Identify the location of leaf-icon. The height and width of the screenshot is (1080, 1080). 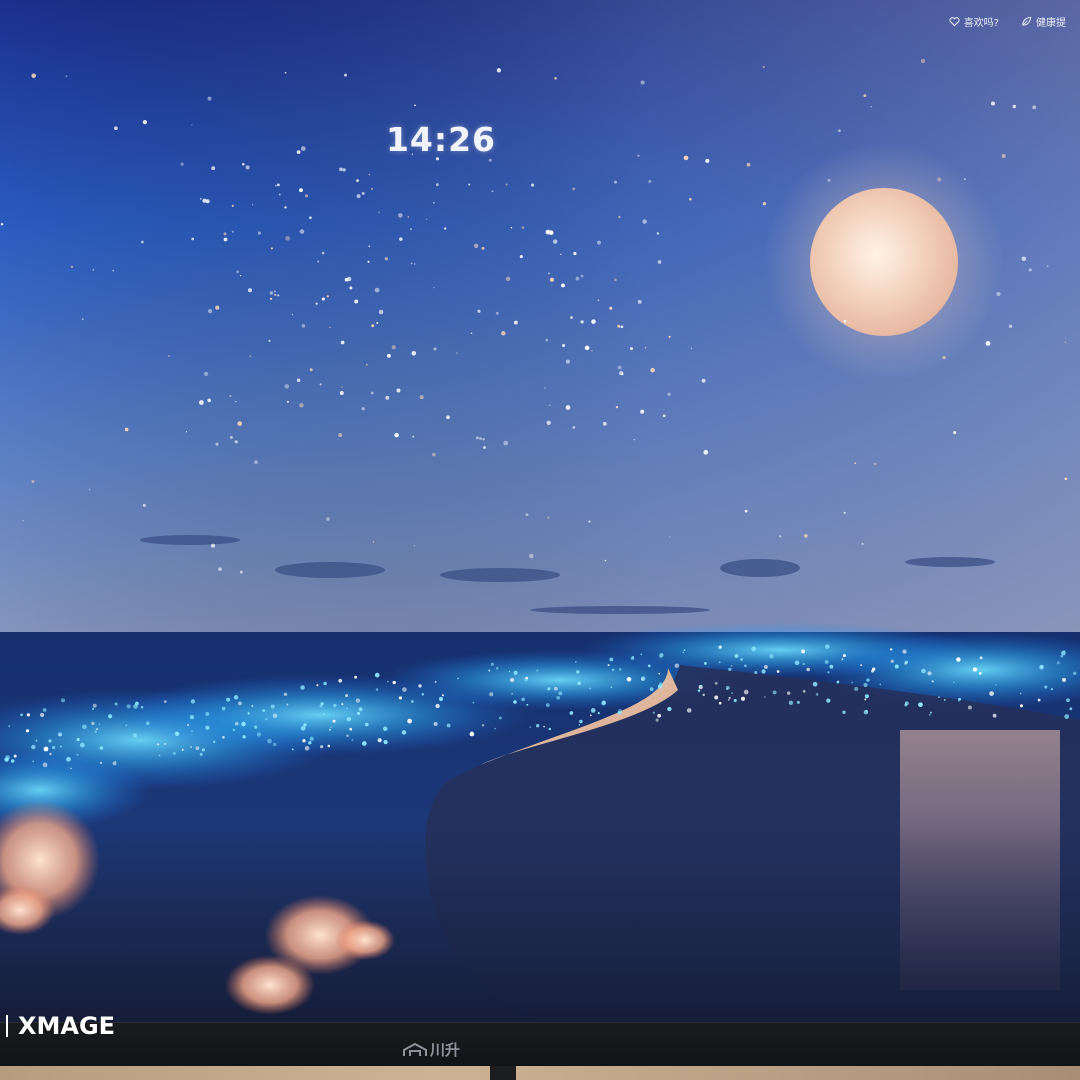
(1027, 21).